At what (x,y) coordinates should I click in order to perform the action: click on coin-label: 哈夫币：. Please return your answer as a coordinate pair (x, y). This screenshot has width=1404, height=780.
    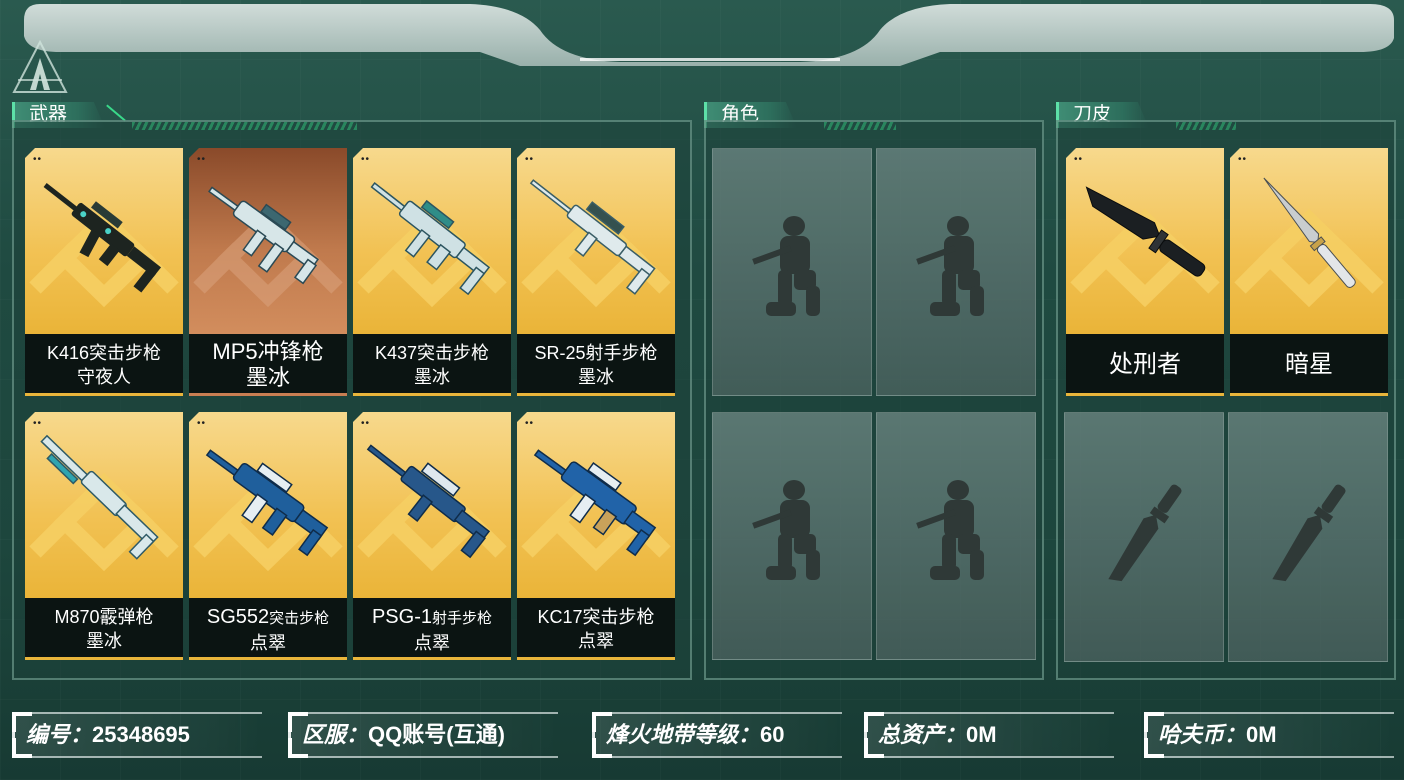
    Looking at the image, I should click on (1202, 734).